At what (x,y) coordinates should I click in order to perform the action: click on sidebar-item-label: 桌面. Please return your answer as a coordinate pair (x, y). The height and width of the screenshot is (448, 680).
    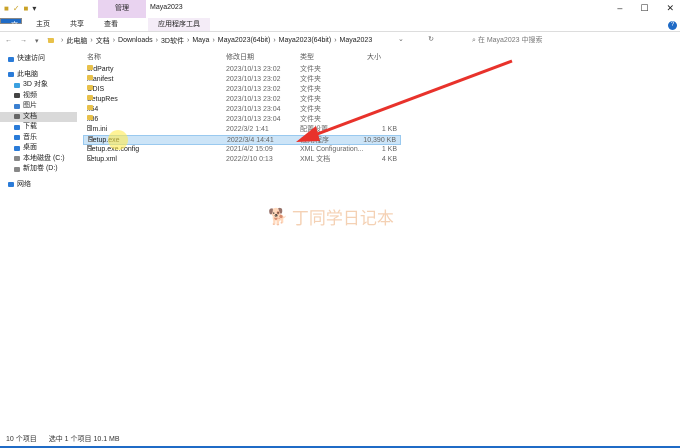
    Looking at the image, I should click on (30, 147).